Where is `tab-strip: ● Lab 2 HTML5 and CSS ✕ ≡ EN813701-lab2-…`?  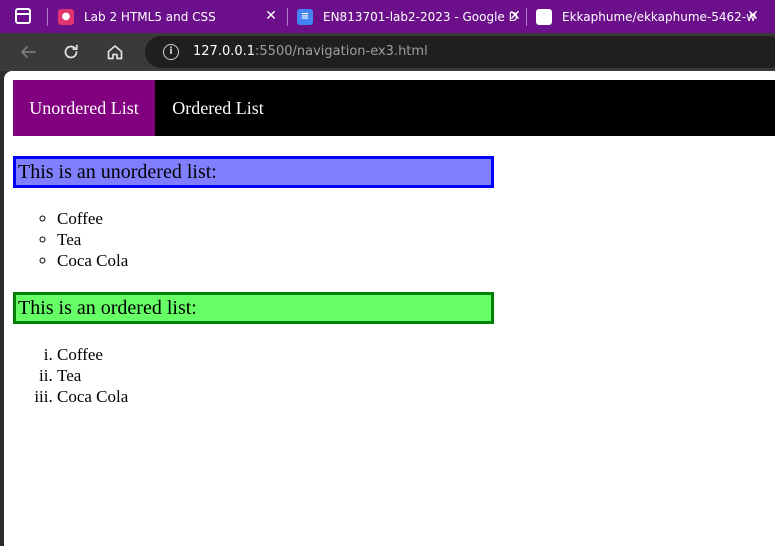
tab-strip: ● Lab 2 HTML5 and CSS ✕ ≡ EN813701-lab2-… is located at coordinates (387, 16).